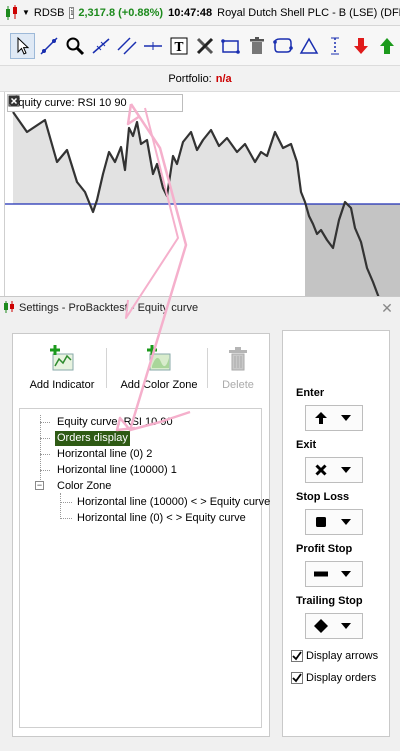 The height and width of the screenshot is (751, 400). I want to click on cross-icon, so click(321, 470).